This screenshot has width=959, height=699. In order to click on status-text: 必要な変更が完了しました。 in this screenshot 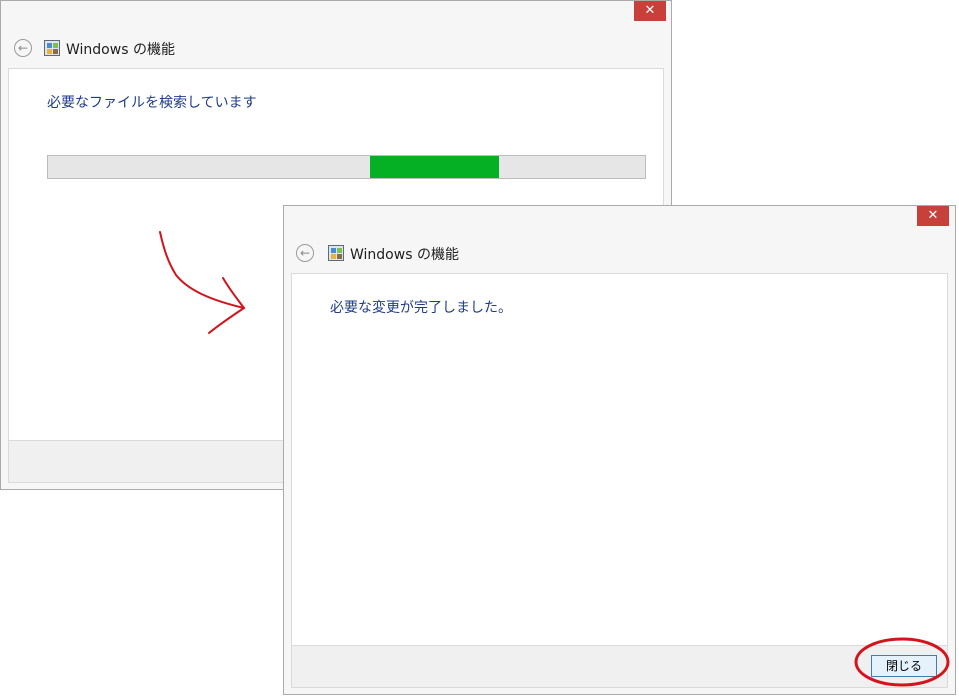, I will do `click(421, 308)`.